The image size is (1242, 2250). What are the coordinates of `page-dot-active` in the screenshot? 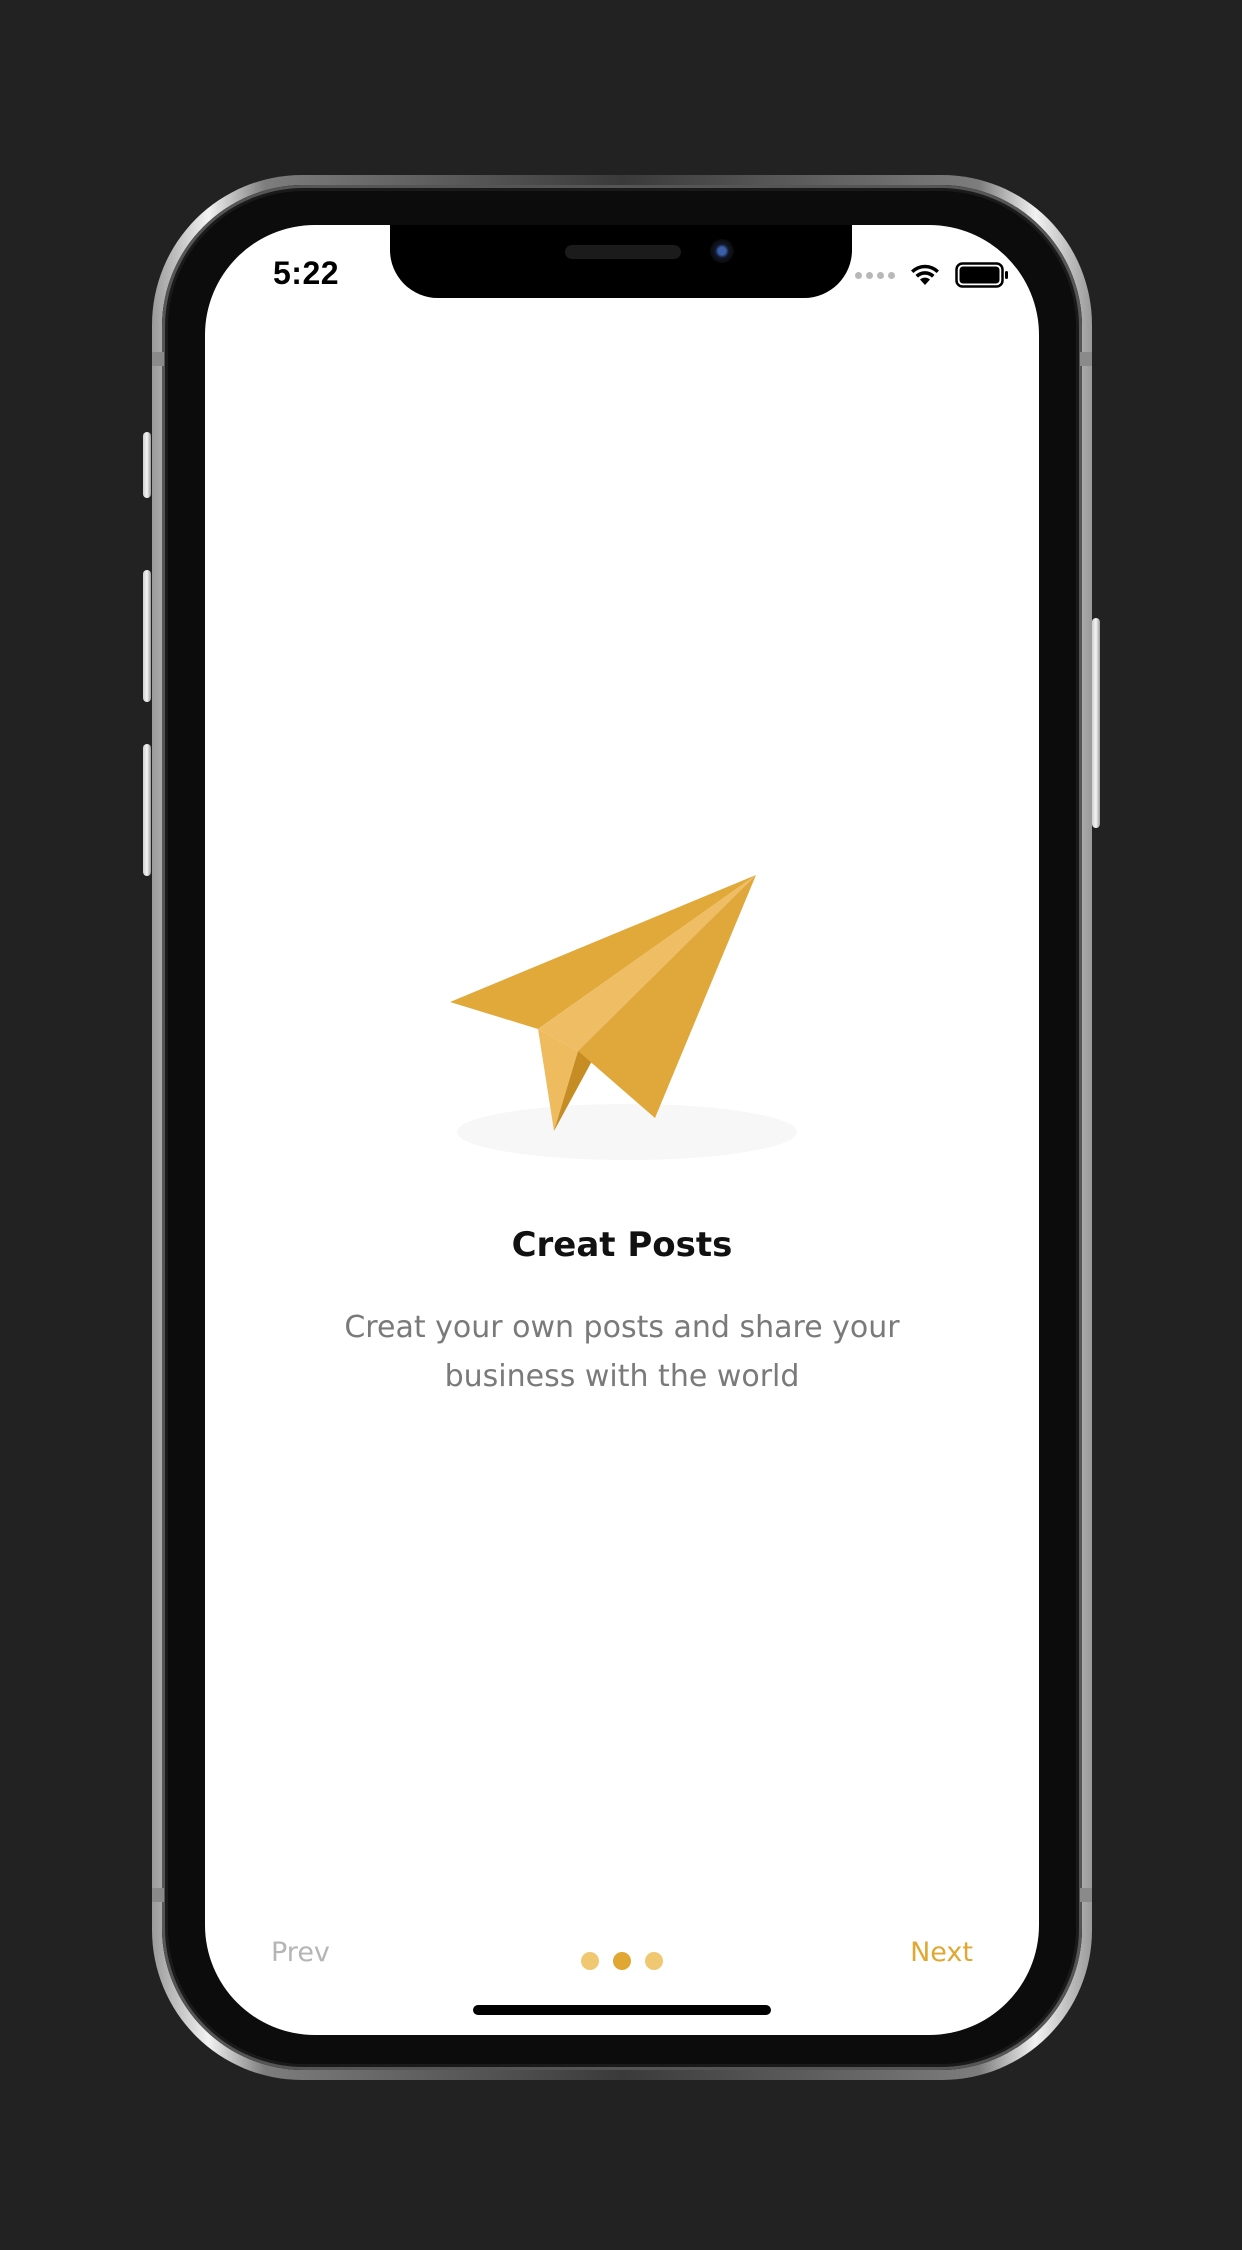 It's located at (622, 1961).